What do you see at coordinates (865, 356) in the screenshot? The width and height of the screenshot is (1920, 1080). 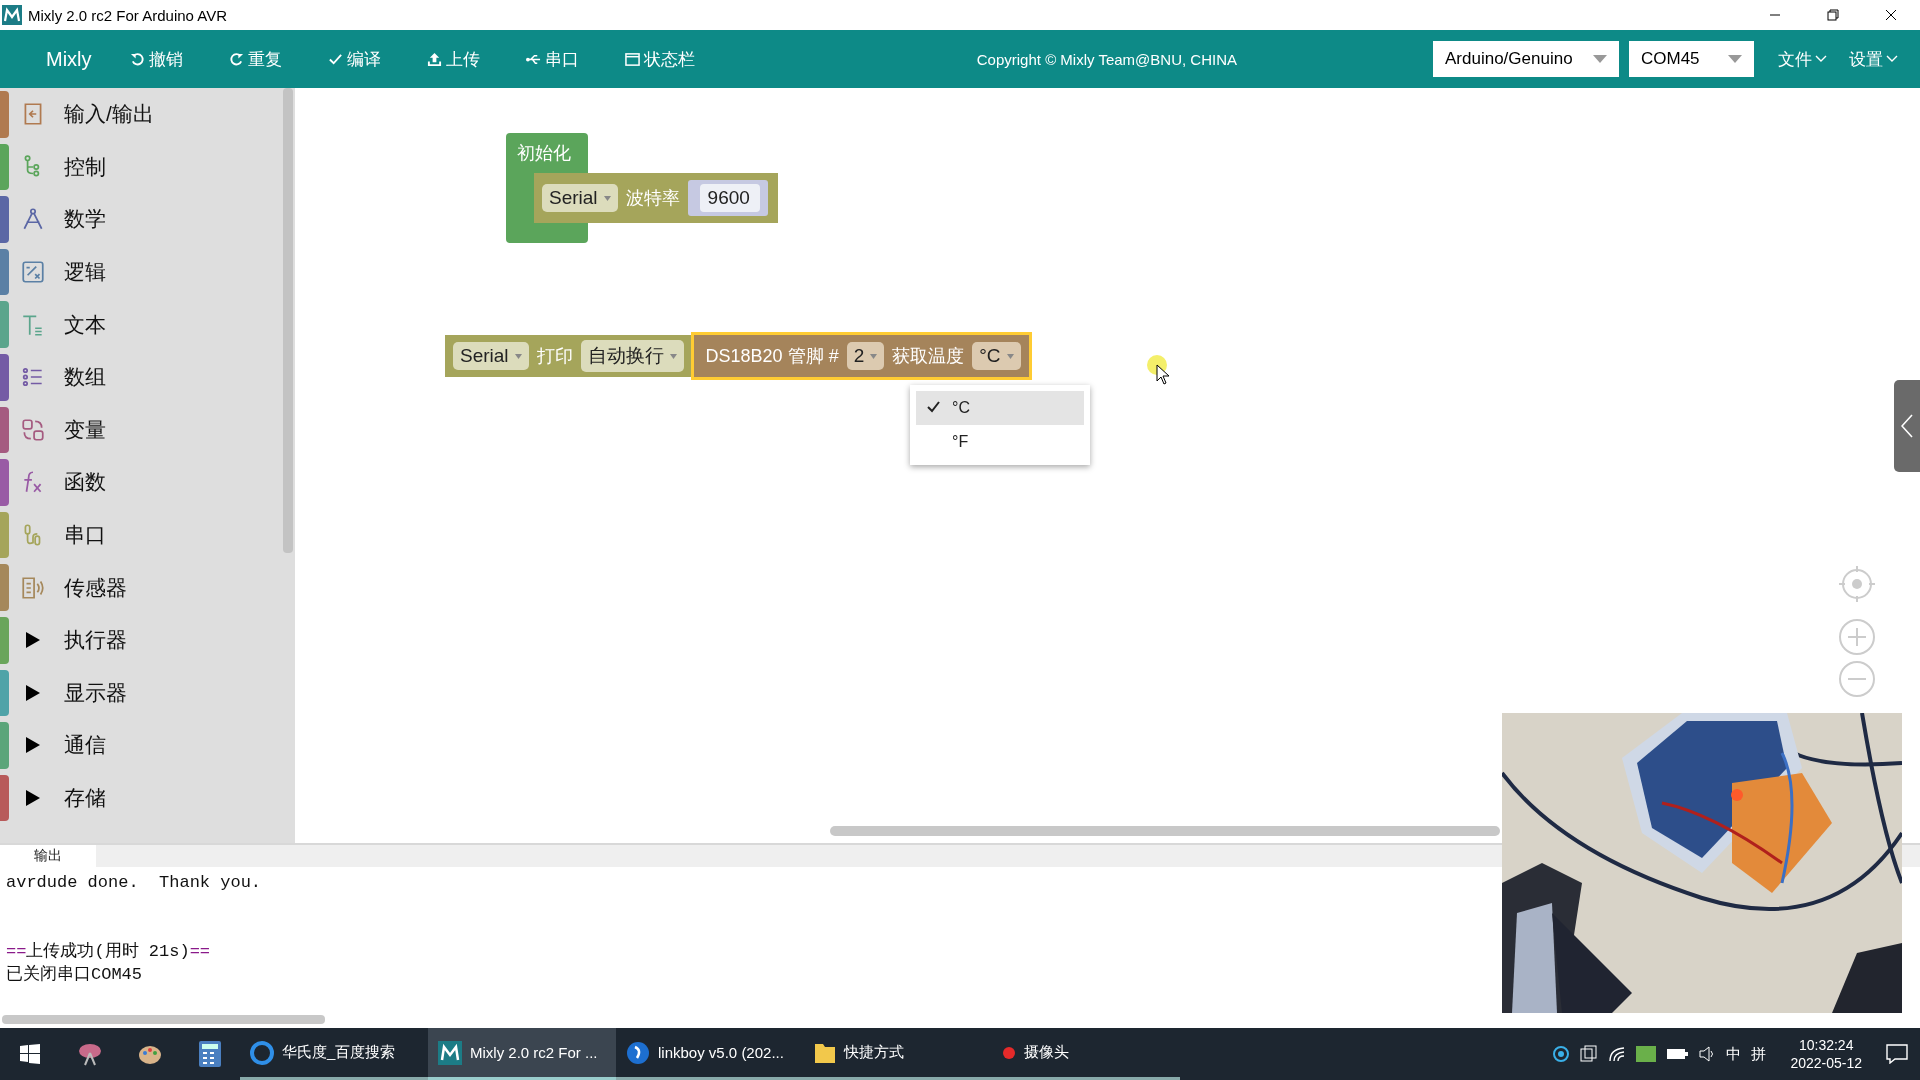 I see `pin-dropdown: 2` at bounding box center [865, 356].